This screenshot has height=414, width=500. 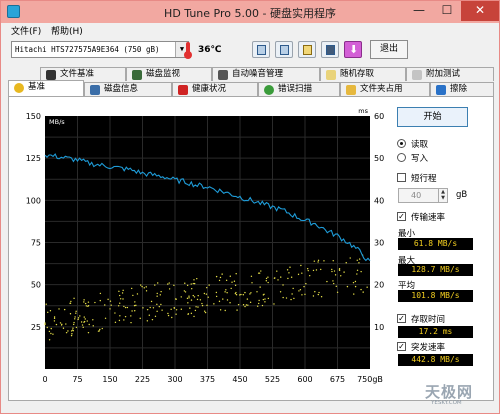 I want to click on tab-erase: 擦除, so click(x=462, y=89).